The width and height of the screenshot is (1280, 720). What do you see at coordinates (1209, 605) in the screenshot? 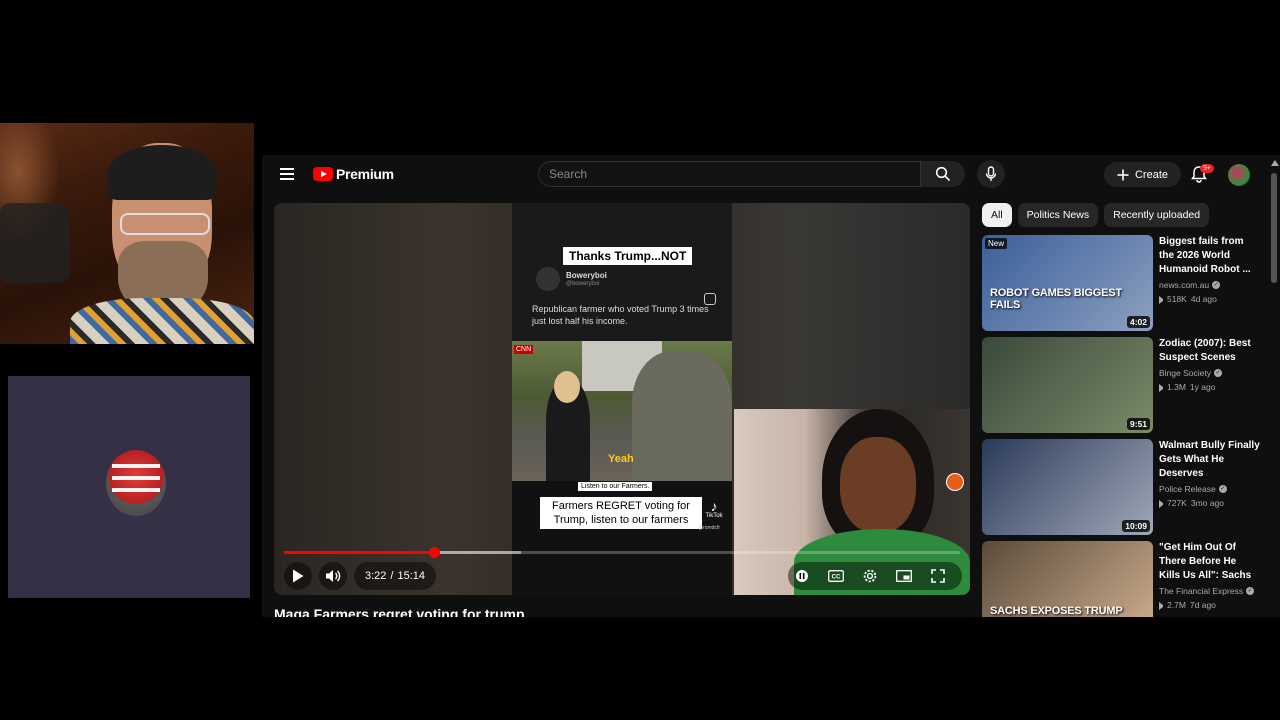
I see `video-meta: 2.7M 7d ago` at bounding box center [1209, 605].